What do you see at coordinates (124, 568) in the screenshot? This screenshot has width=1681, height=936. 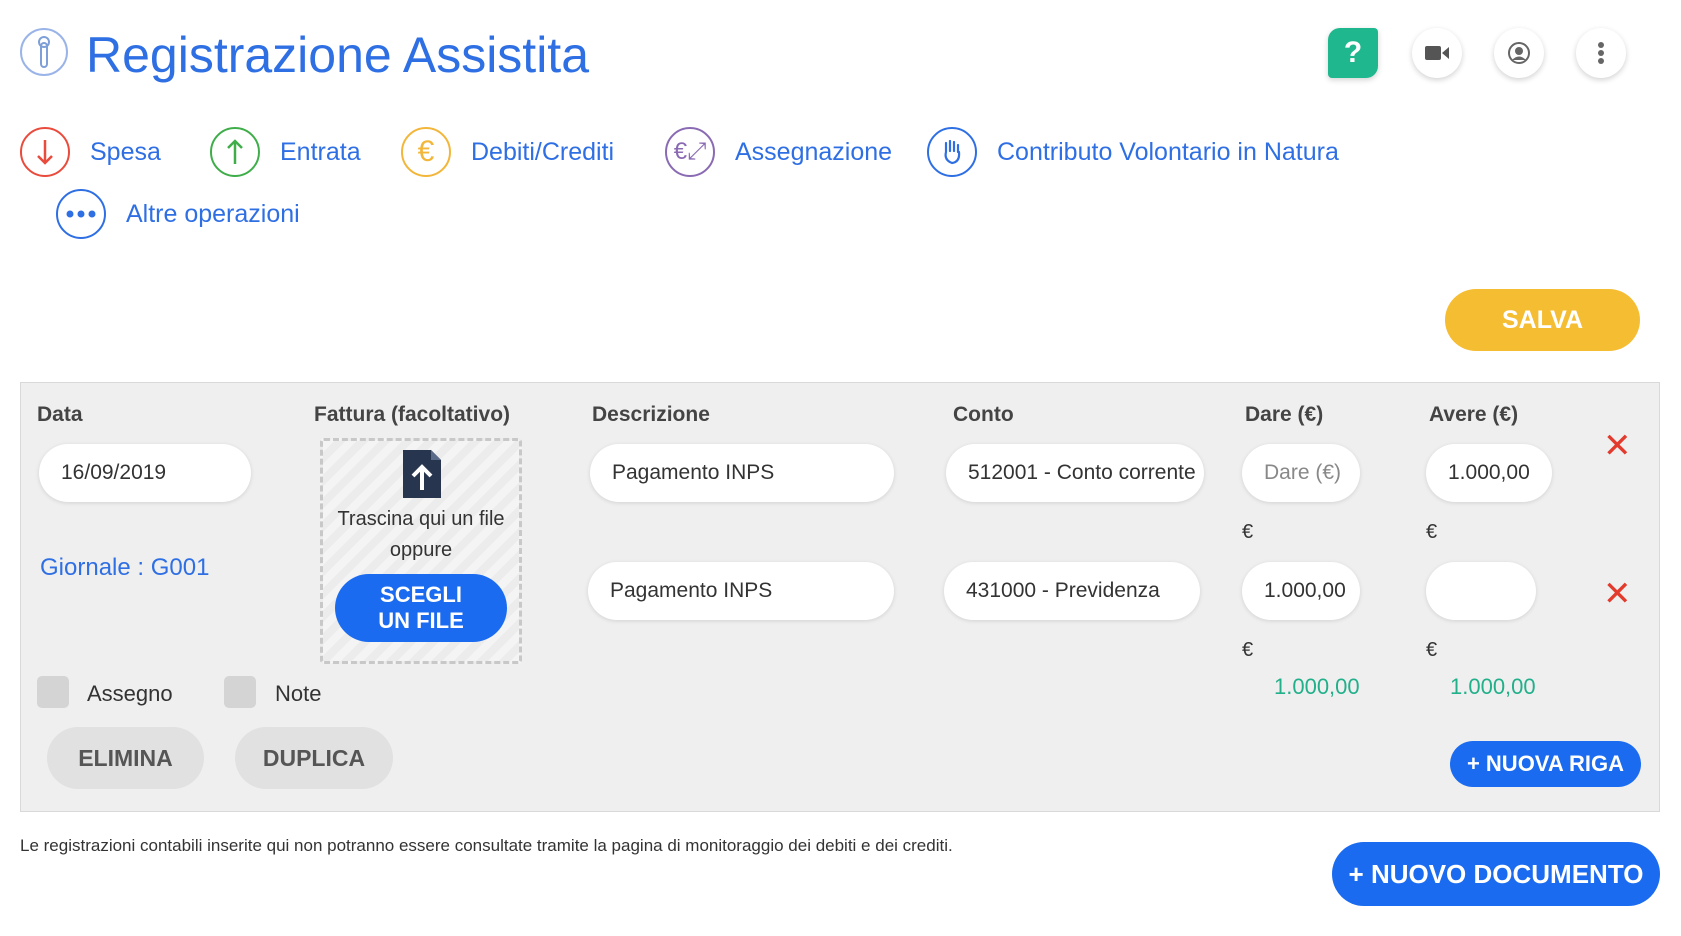 I see `giornale-link: Giornale : G001` at bounding box center [124, 568].